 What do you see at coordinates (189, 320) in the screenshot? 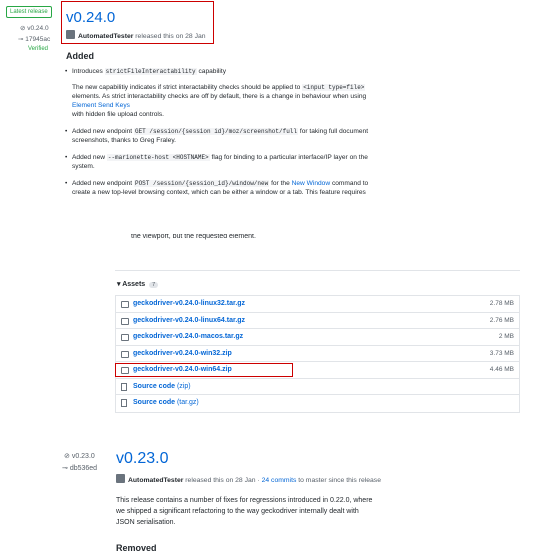
I see `asset-link: geckodriver-v0.24.0-linux64.tar.gz` at bounding box center [189, 320].